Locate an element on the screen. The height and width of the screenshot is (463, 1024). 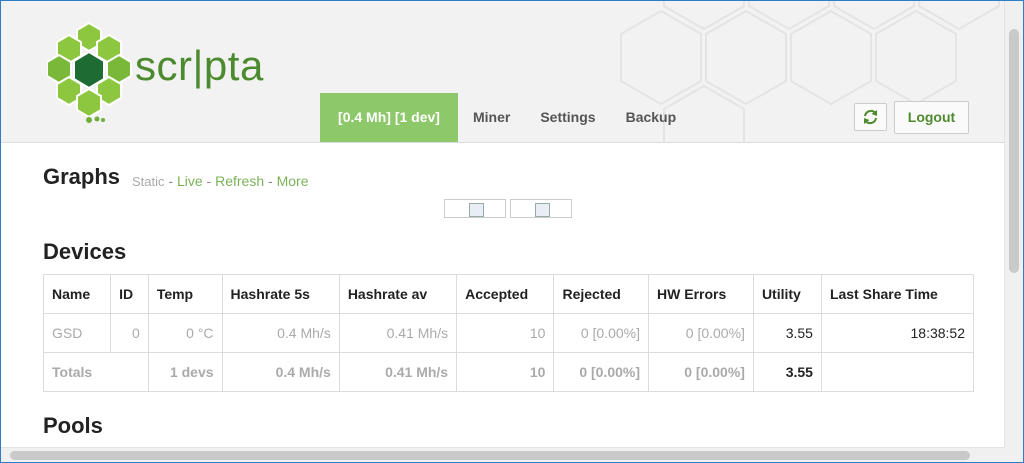
table-cell: Totals is located at coordinates (96, 372).